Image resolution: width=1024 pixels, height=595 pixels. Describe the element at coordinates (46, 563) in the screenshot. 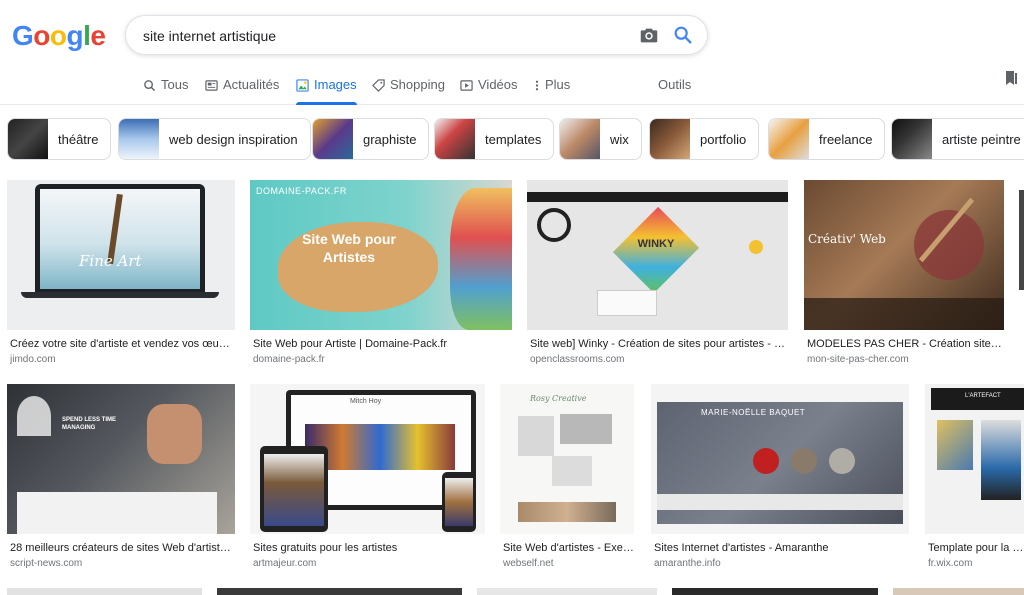

I see `result-domain: script-news.com` at that location.